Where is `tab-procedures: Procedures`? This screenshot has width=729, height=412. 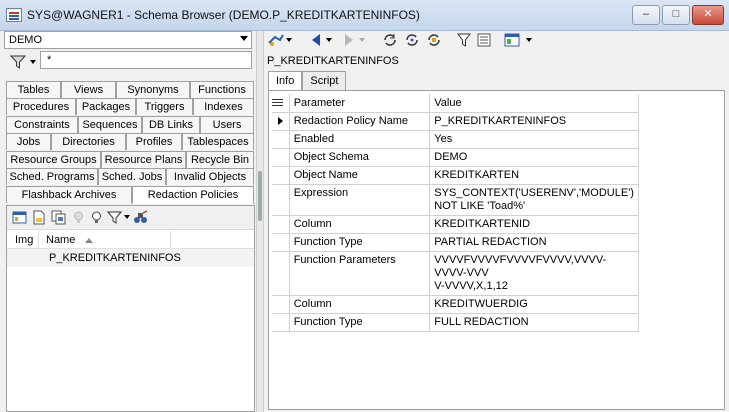 tab-procedures: Procedures is located at coordinates (41, 106).